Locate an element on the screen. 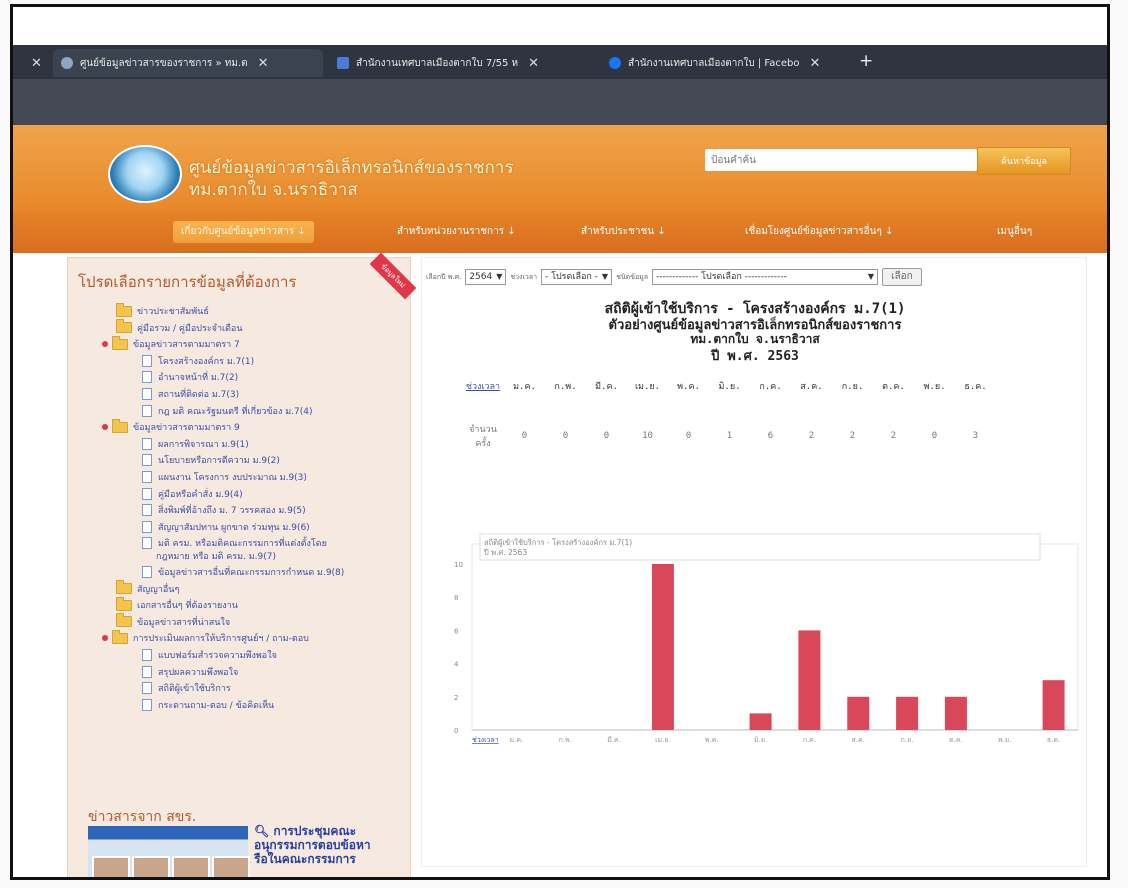  x-tick-label: ม.ค. is located at coordinates (517, 740).